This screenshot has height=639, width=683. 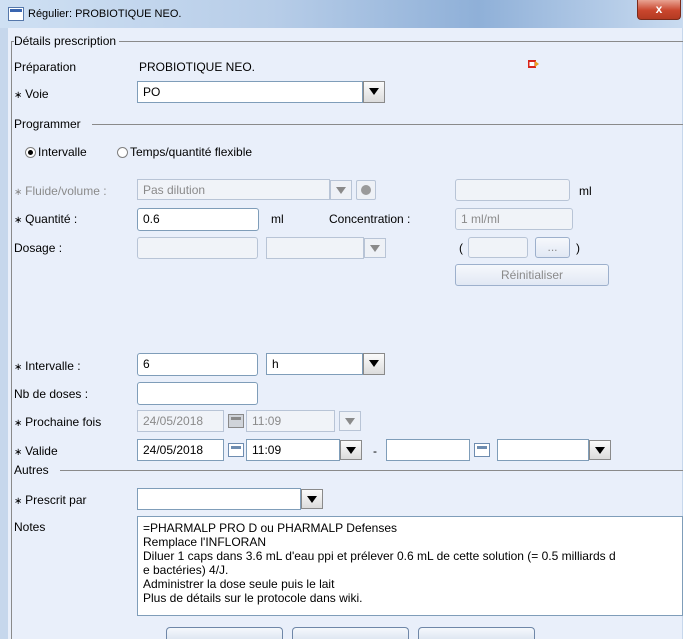 I want to click on quantite-label: Quantité :, so click(x=45, y=219).